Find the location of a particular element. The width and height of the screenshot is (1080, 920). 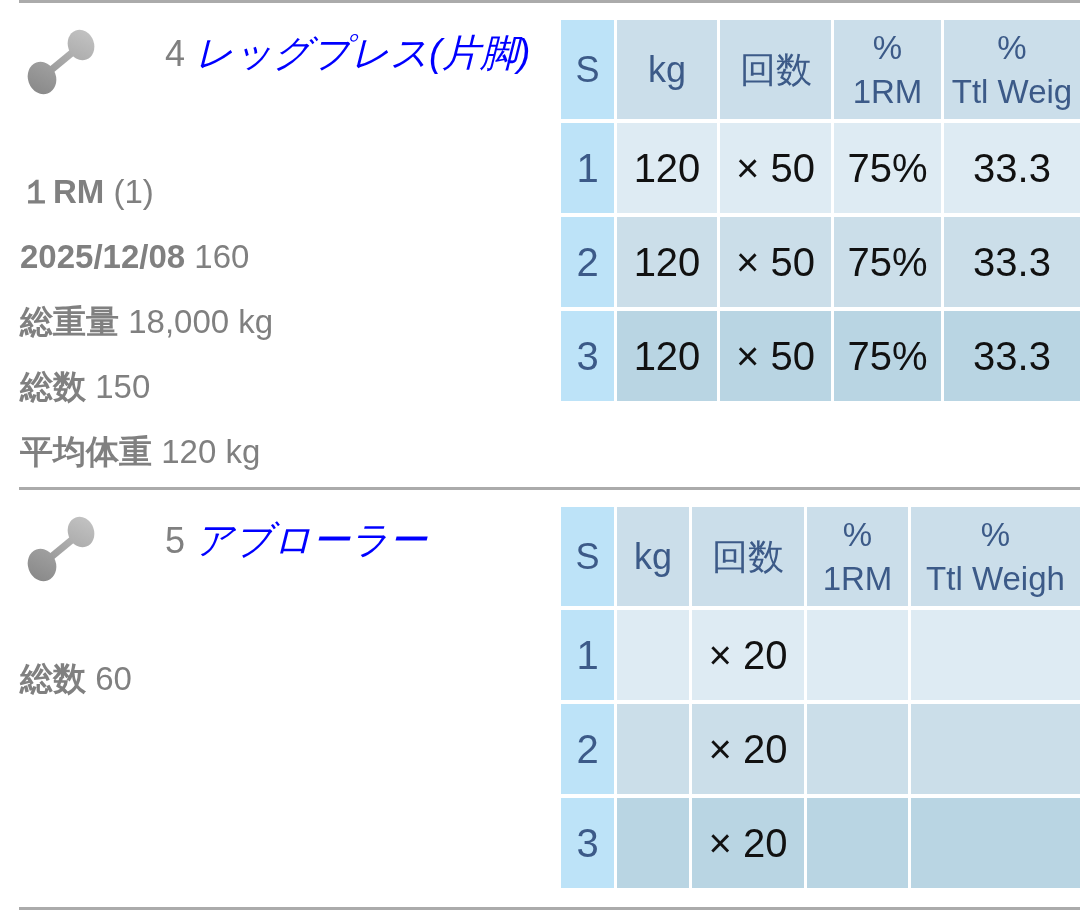

stat-text: 総数 150 is located at coordinates (85, 387).